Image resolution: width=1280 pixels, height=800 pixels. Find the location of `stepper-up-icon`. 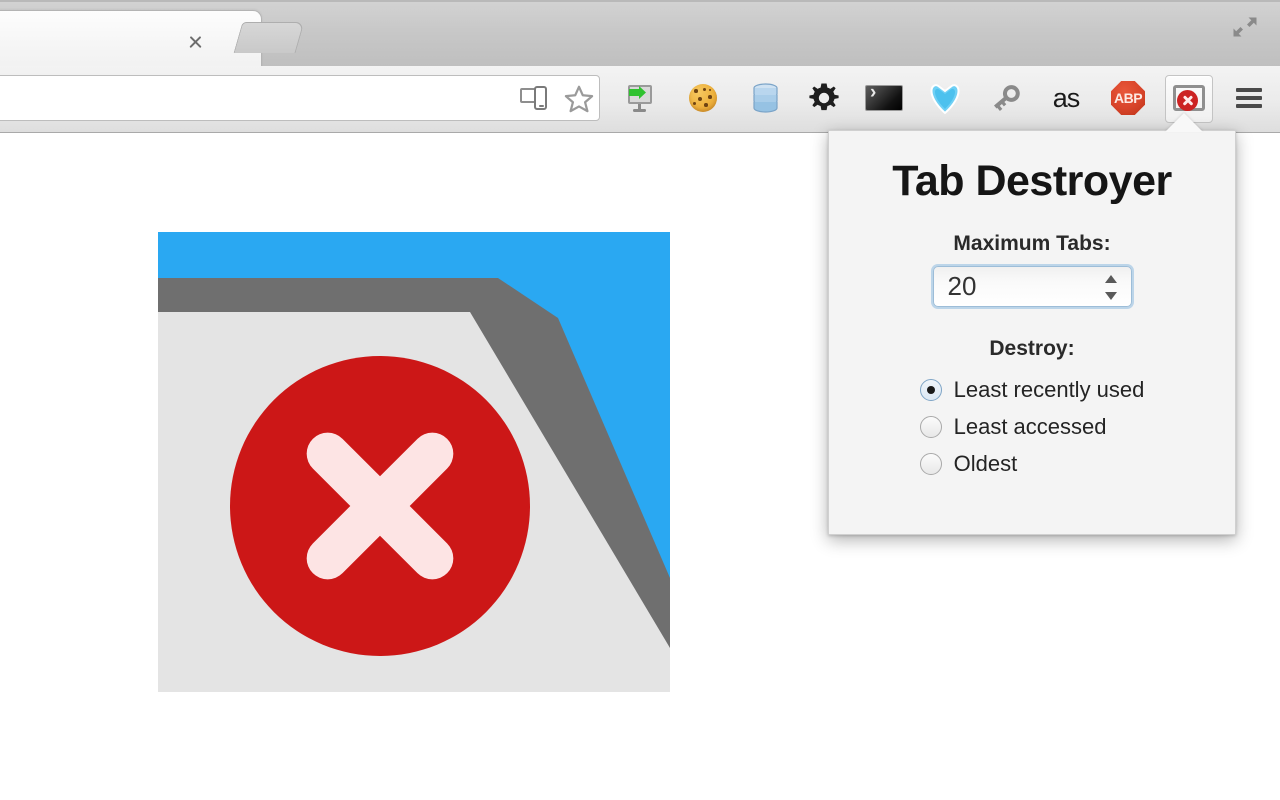

stepper-up-icon is located at coordinates (1110, 279).